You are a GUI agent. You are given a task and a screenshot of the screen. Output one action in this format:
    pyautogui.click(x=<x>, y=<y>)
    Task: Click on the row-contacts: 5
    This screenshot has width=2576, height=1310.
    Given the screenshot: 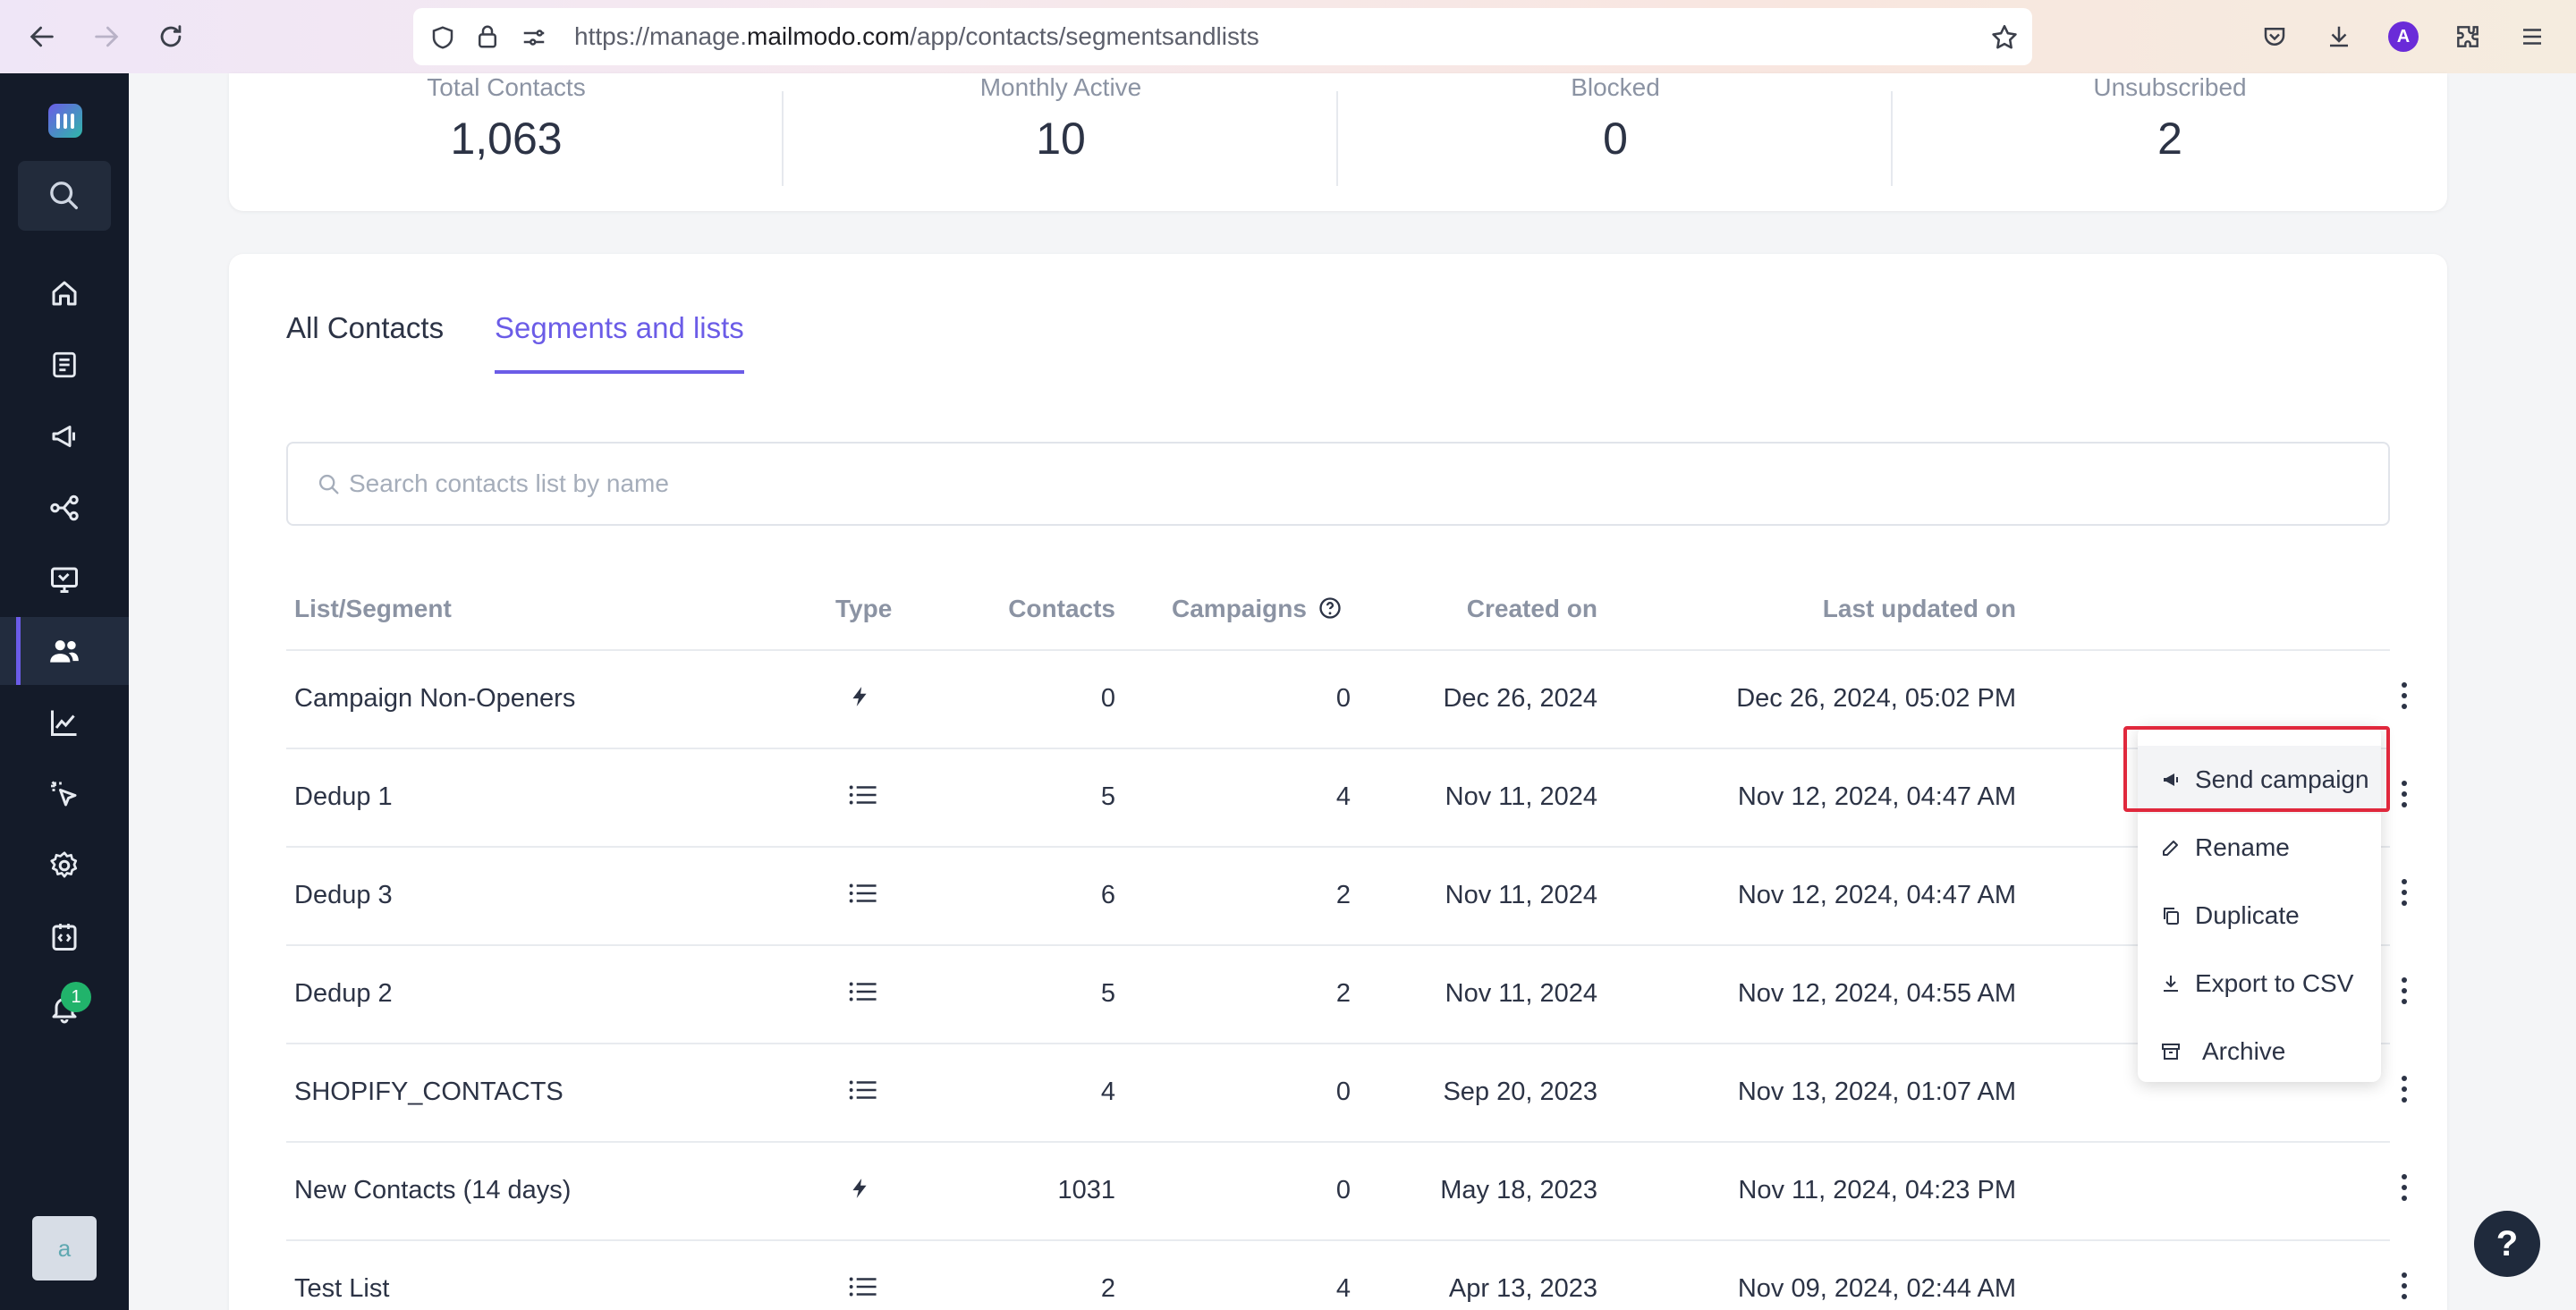 What is the action you would take?
    pyautogui.click(x=1107, y=796)
    